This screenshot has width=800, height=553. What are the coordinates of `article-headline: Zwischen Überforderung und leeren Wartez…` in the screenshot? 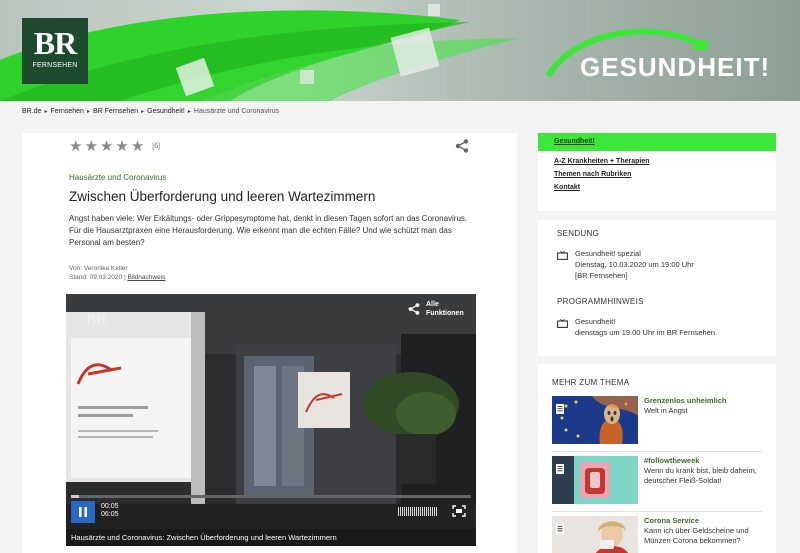 It's located at (222, 196).